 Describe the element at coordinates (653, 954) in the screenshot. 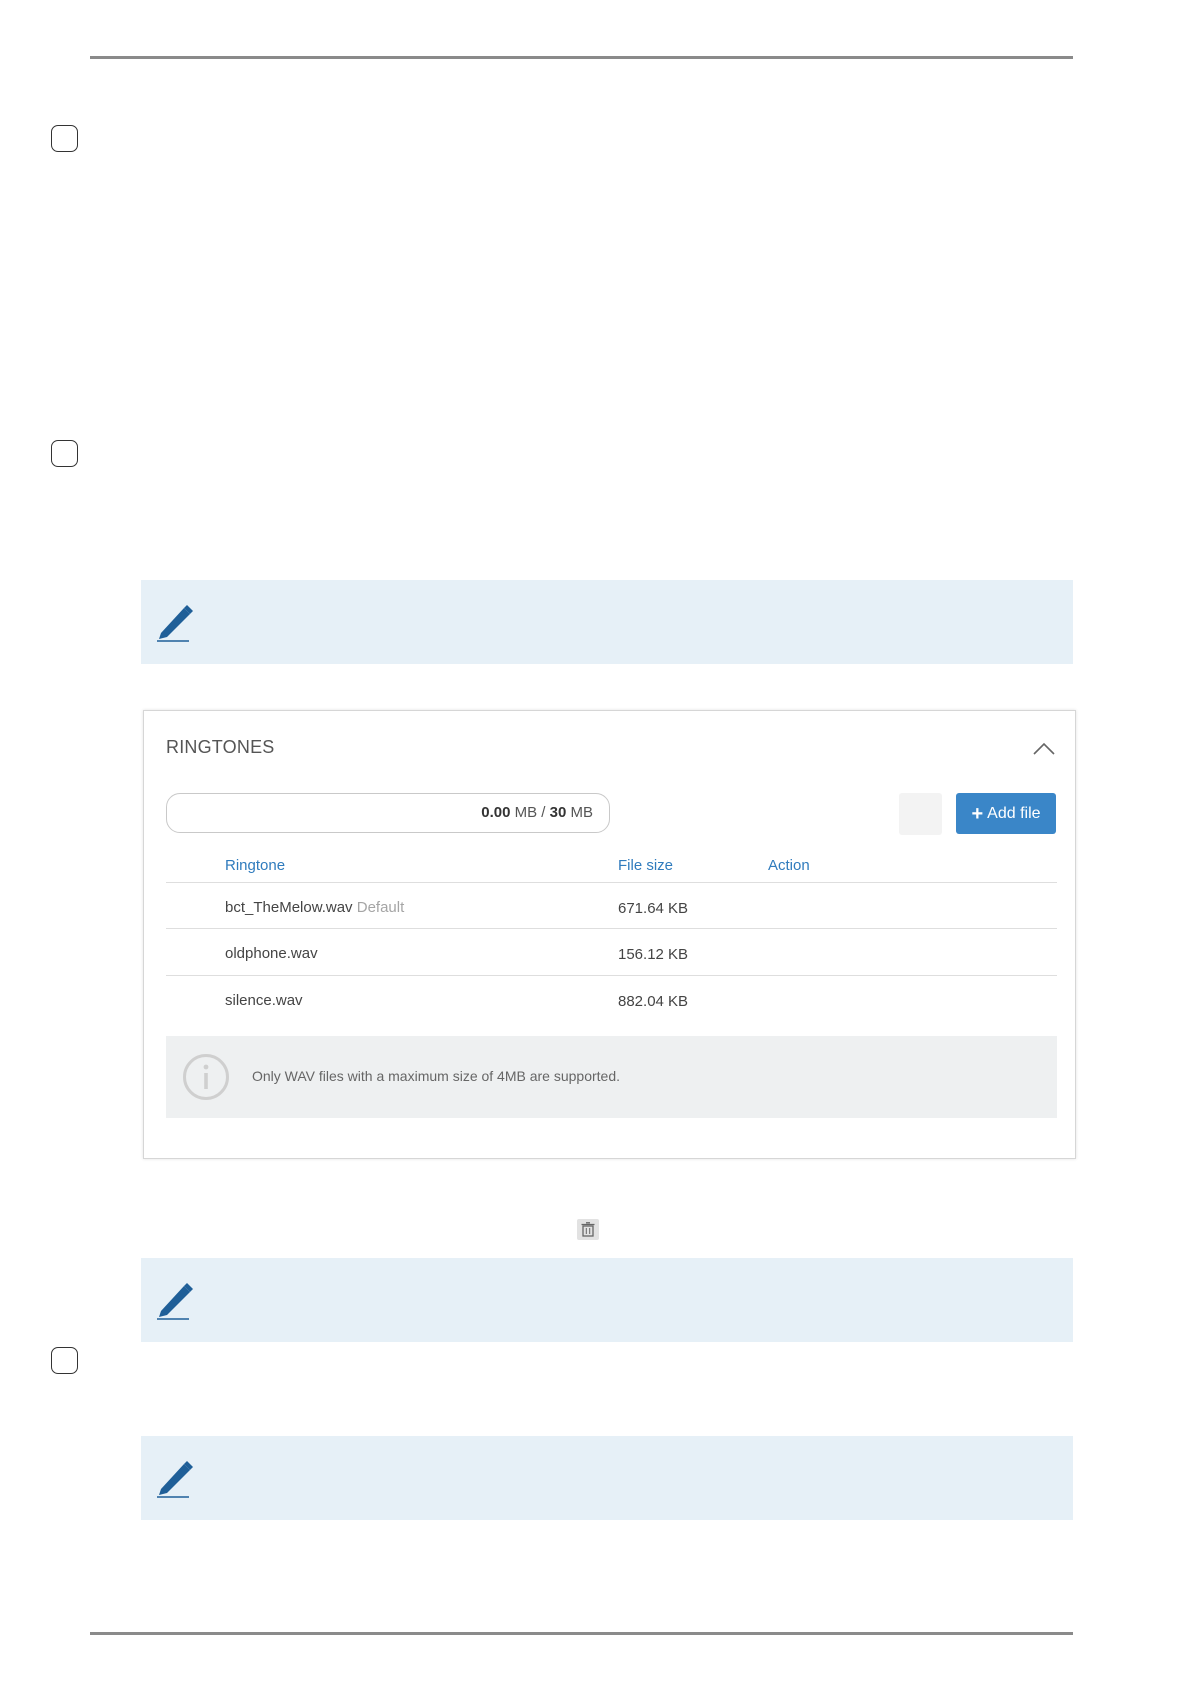

I see `ringtone-size: 156.12 KB` at that location.